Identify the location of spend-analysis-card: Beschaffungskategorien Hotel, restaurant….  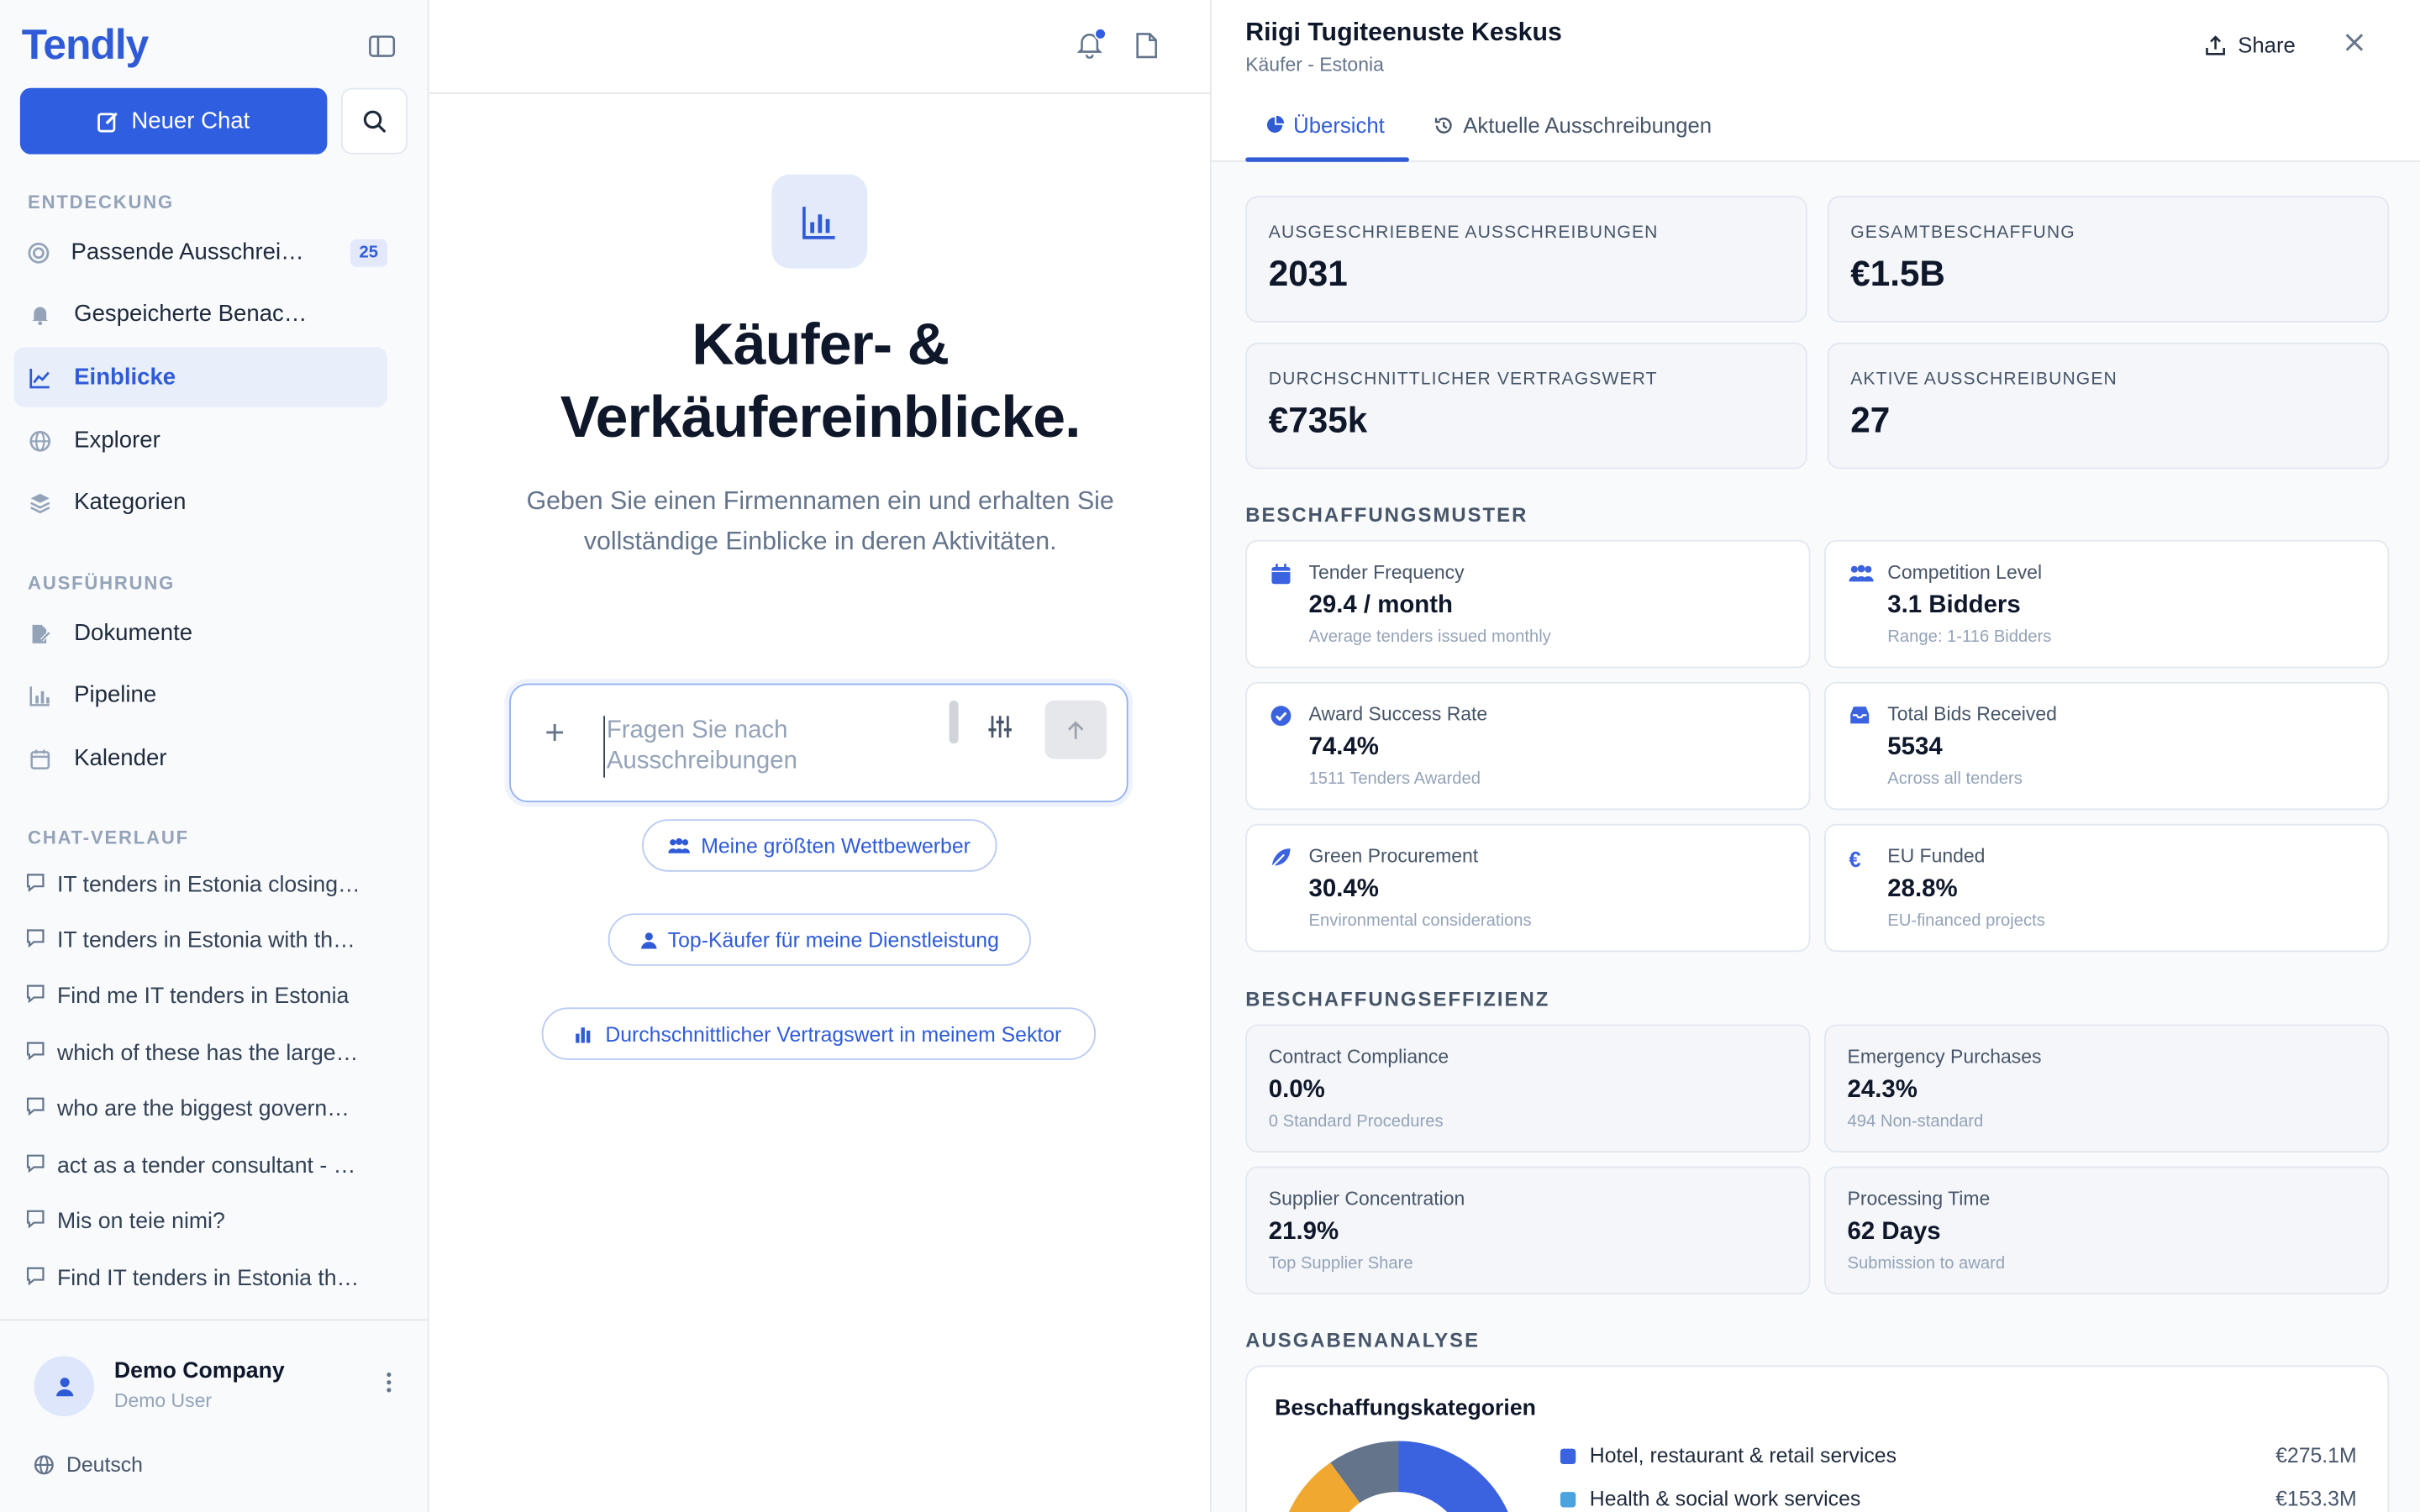
(1817, 1438).